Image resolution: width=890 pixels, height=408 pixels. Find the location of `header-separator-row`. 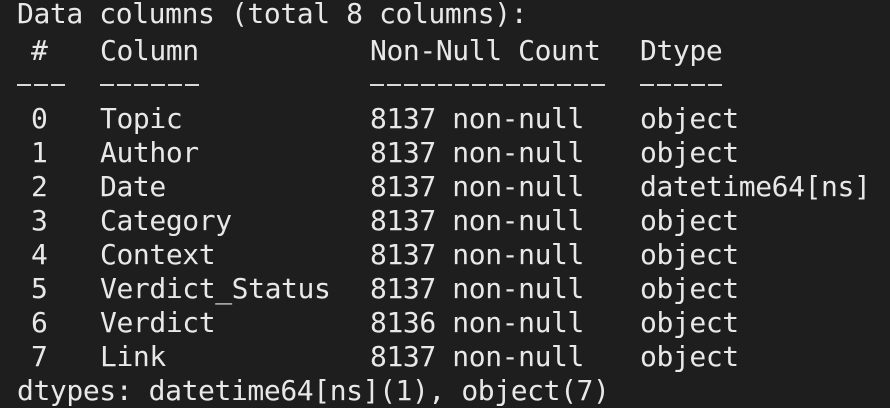

header-separator-row is located at coordinates (453, 85).